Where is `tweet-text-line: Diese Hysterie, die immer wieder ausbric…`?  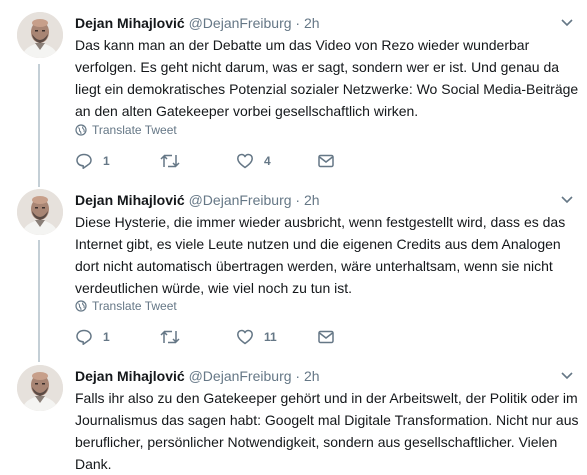
tweet-text-line: Diese Hysterie, die immer wieder ausbric… is located at coordinates (320, 222).